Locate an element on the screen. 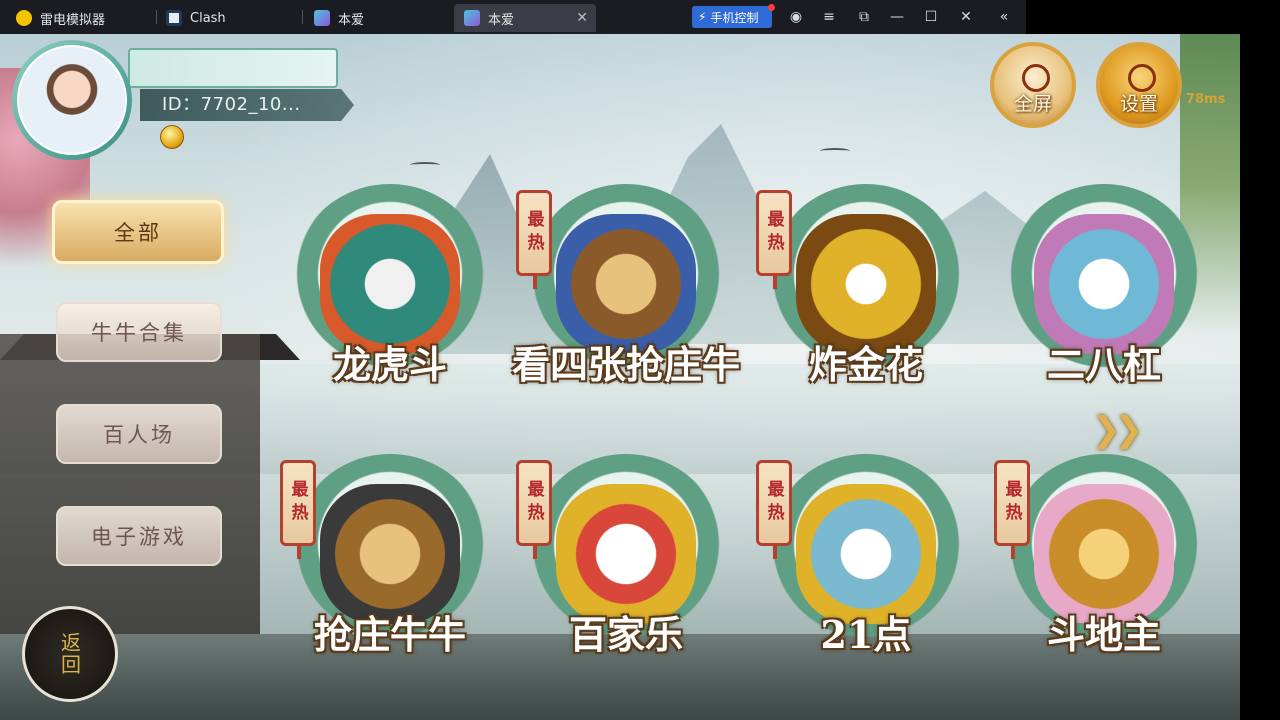  game-tile-zhajinhua: 最热 炸金花 is located at coordinates (866, 304).